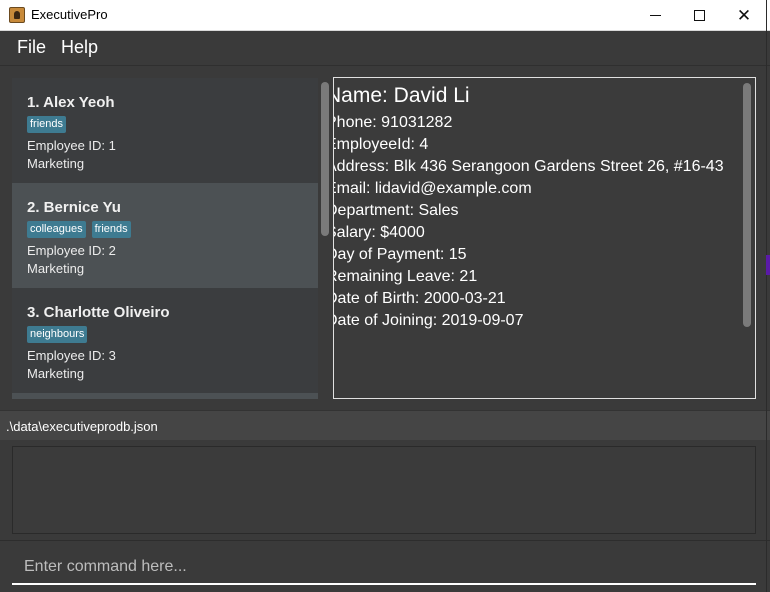 Image resolution: width=770 pixels, height=592 pixels. What do you see at coordinates (74, 207) in the screenshot?
I see `person-name: 2. Bernice Yu` at bounding box center [74, 207].